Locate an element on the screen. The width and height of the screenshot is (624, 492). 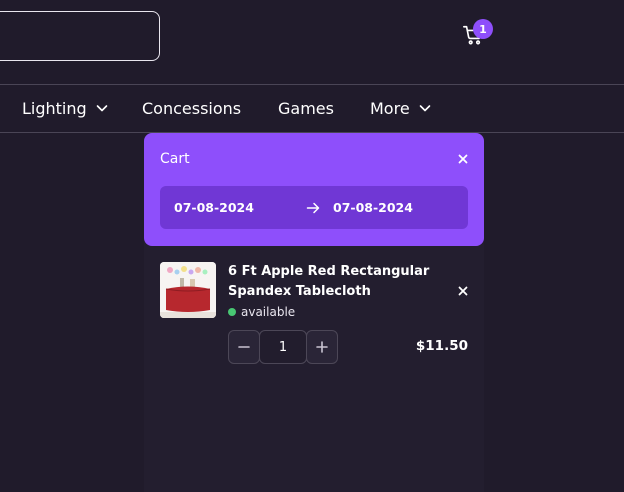
increase-quantity-button is located at coordinates (322, 347).